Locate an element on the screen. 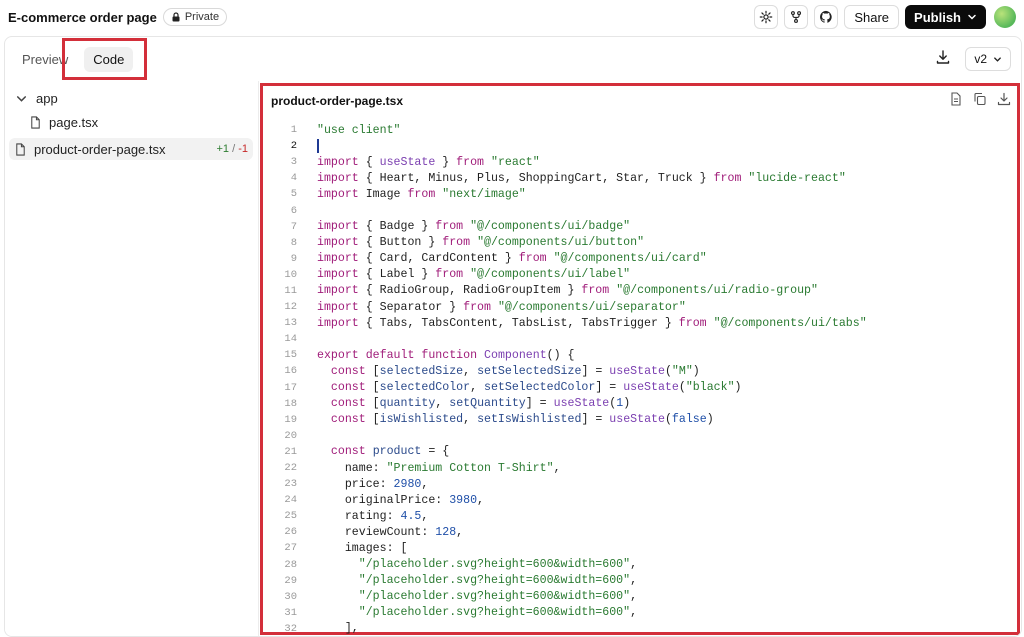 Image resolution: width=1024 pixels, height=637 pixels. line-number: 8 is located at coordinates (293, 242).